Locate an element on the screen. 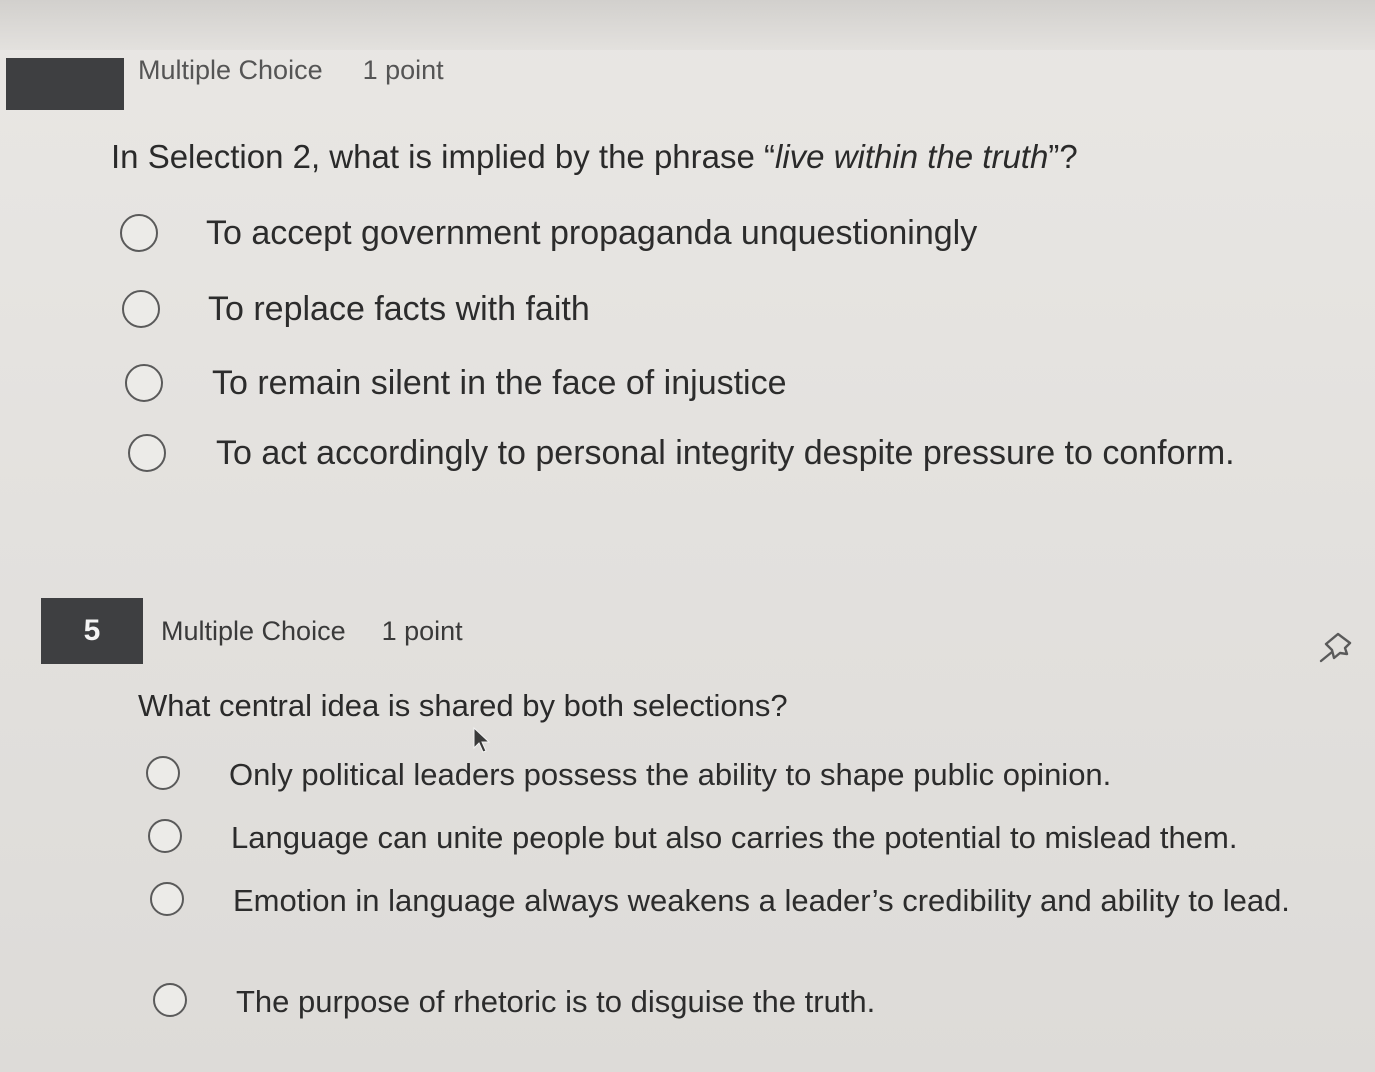  pin-icon is located at coordinates (1338, 649).